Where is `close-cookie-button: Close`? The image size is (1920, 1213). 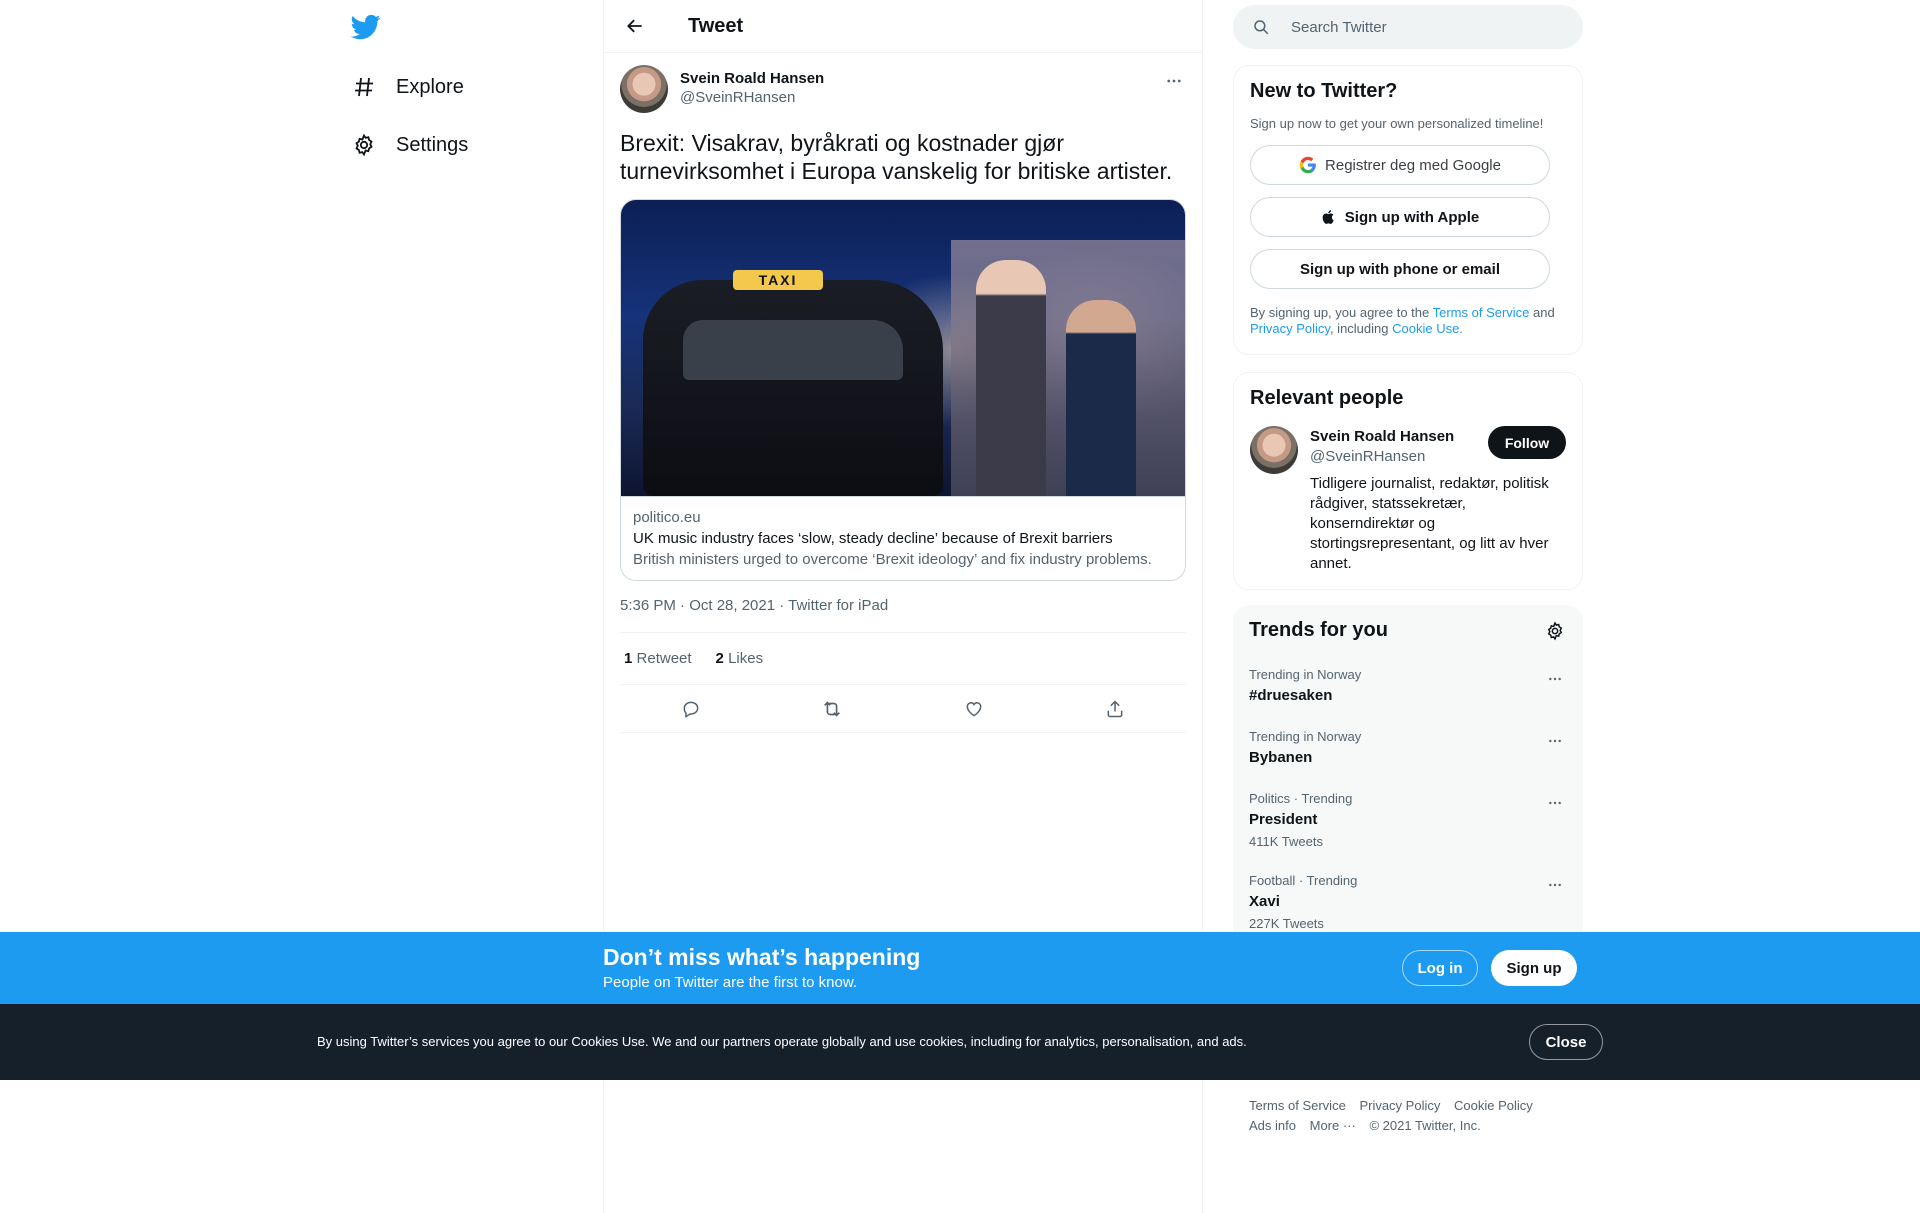 close-cookie-button: Close is located at coordinates (1566, 1042).